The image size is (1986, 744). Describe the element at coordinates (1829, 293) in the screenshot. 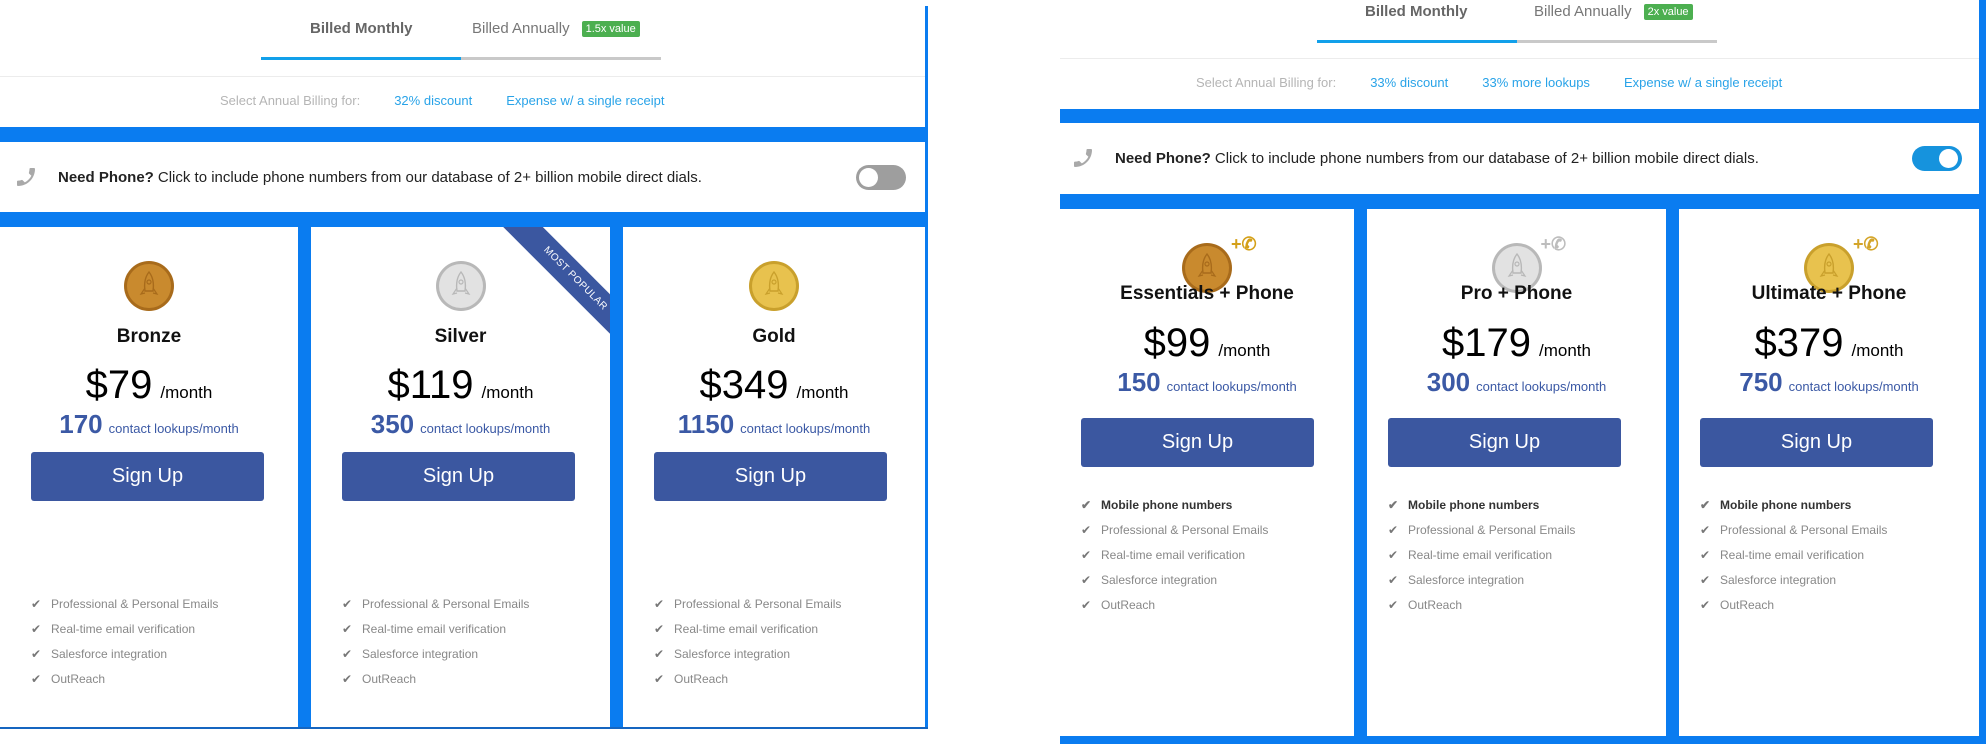

I see `plan-name: Ultimate + Phone` at that location.